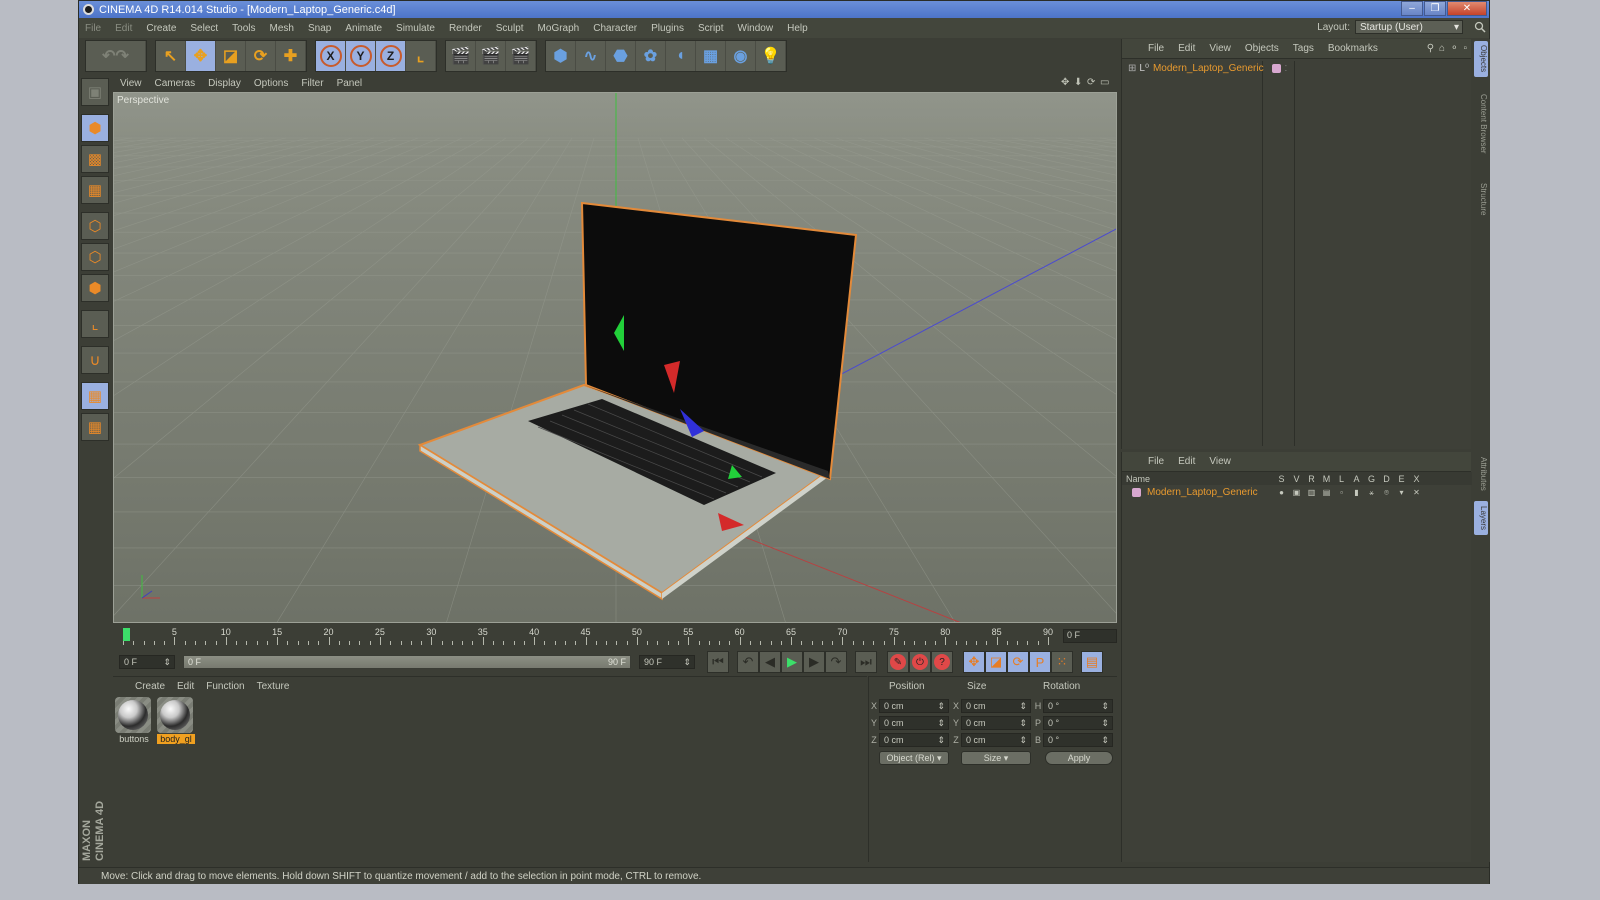 The width and height of the screenshot is (1600, 900). I want to click on lock-workplane-icon: ▦, so click(95, 396).